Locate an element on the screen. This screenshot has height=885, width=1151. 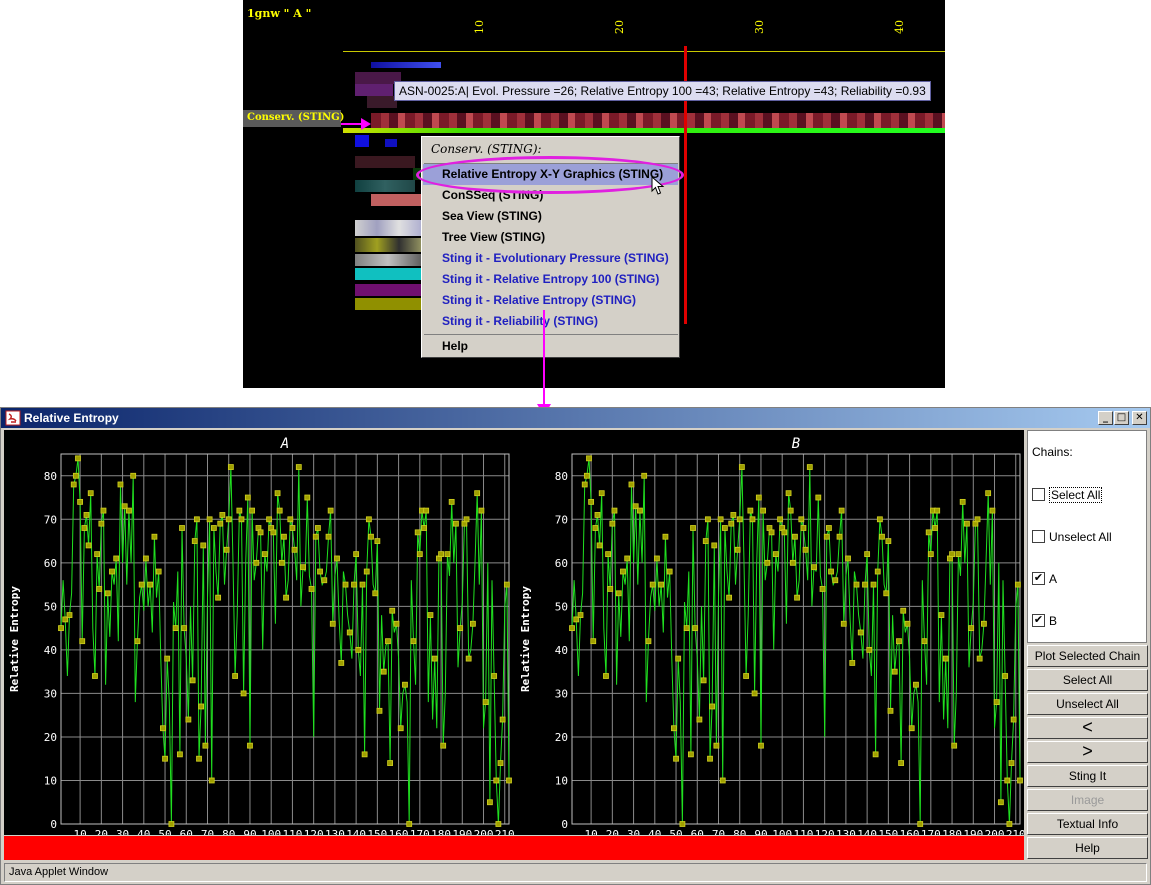
menu-item-help: Help is located at coordinates (550, 346).